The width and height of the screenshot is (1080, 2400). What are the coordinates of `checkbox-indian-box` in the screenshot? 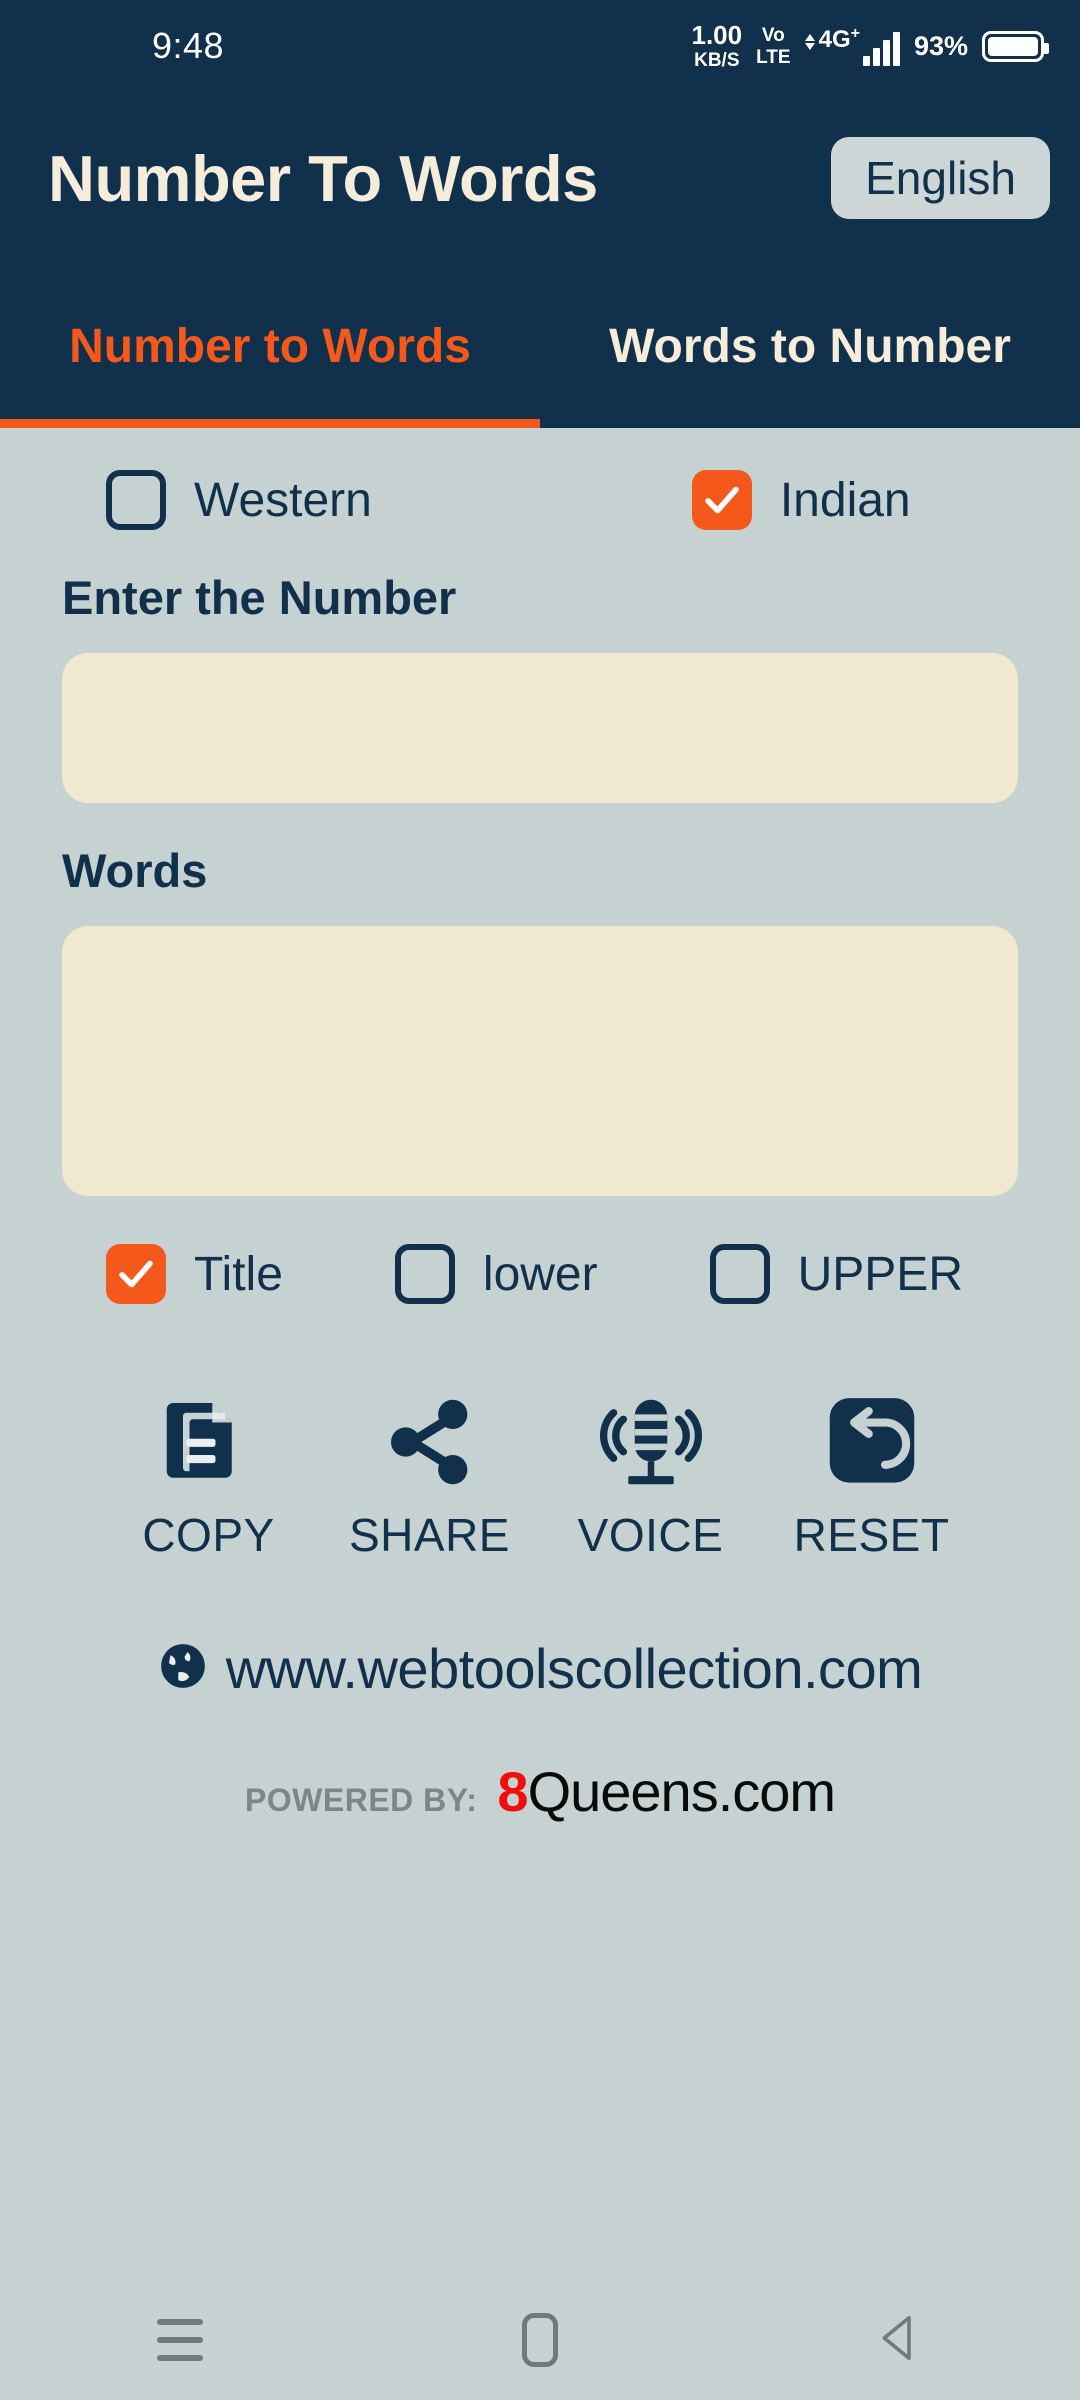 It's located at (721, 500).